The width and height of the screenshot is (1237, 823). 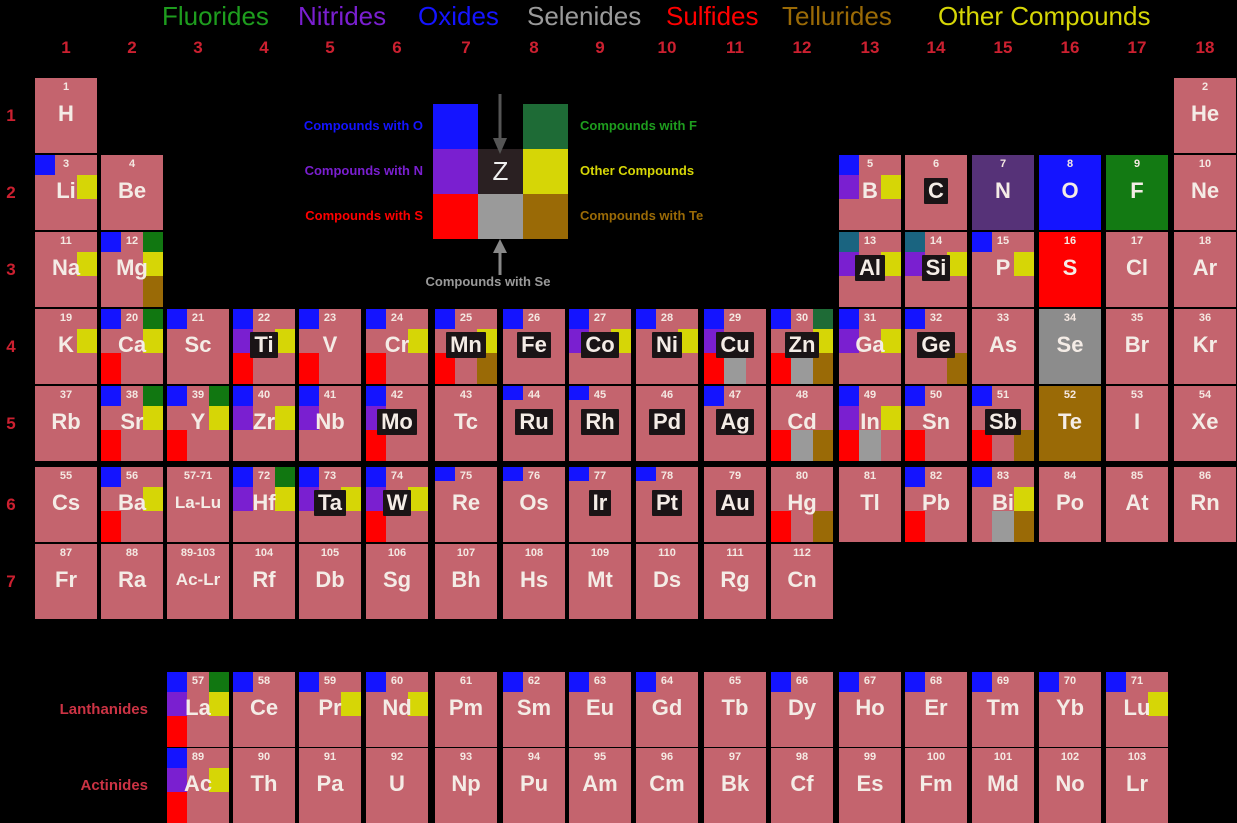 I want to click on element-cell-Ti: 22 Ti, so click(x=264, y=346).